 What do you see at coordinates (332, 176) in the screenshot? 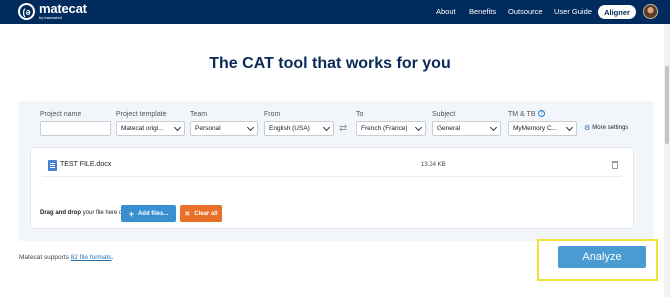
I see `file-row-divider` at bounding box center [332, 176].